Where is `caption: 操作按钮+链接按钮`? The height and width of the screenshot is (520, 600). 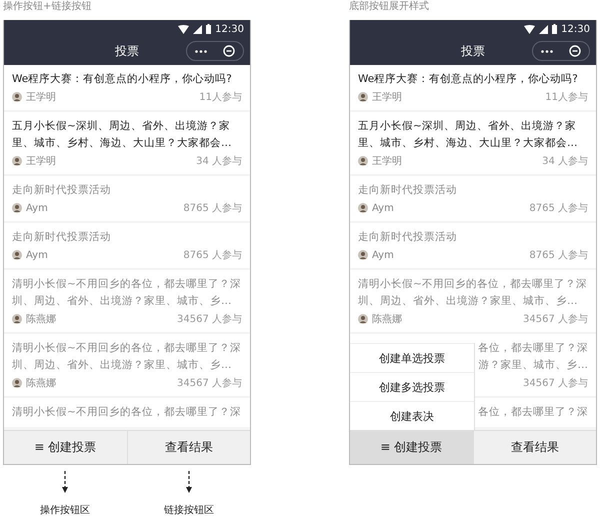
caption: 操作按钮+链接按钮 is located at coordinates (47, 7).